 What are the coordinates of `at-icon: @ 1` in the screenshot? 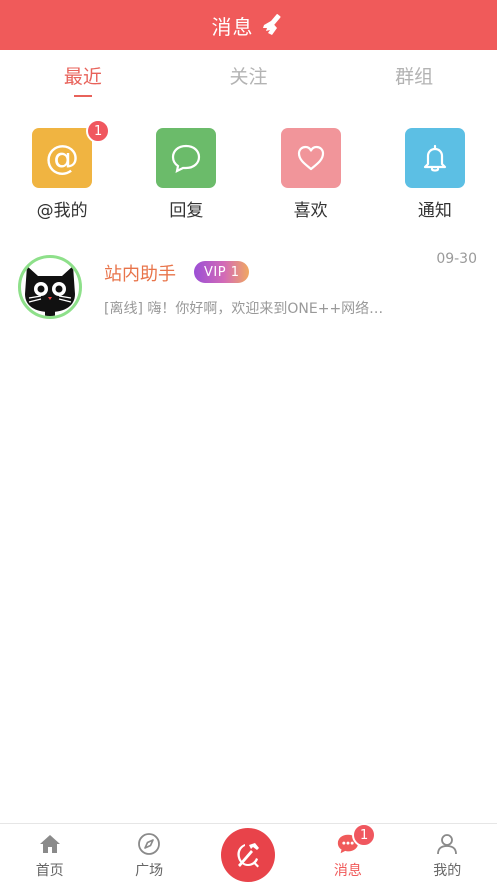 It's located at (71, 153).